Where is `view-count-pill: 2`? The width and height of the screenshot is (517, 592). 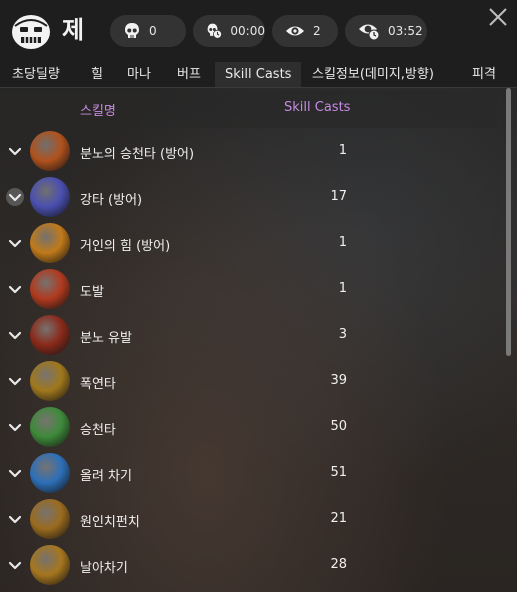 view-count-pill: 2 is located at coordinates (305, 31).